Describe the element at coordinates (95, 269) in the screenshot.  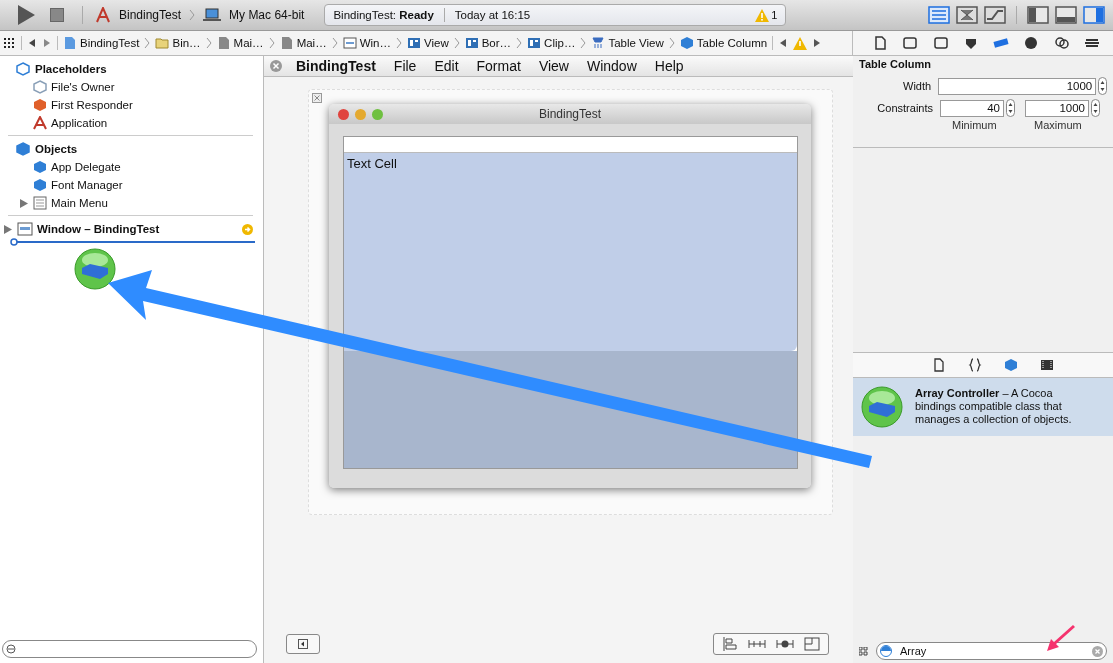
I see `array-controller-icon` at that location.